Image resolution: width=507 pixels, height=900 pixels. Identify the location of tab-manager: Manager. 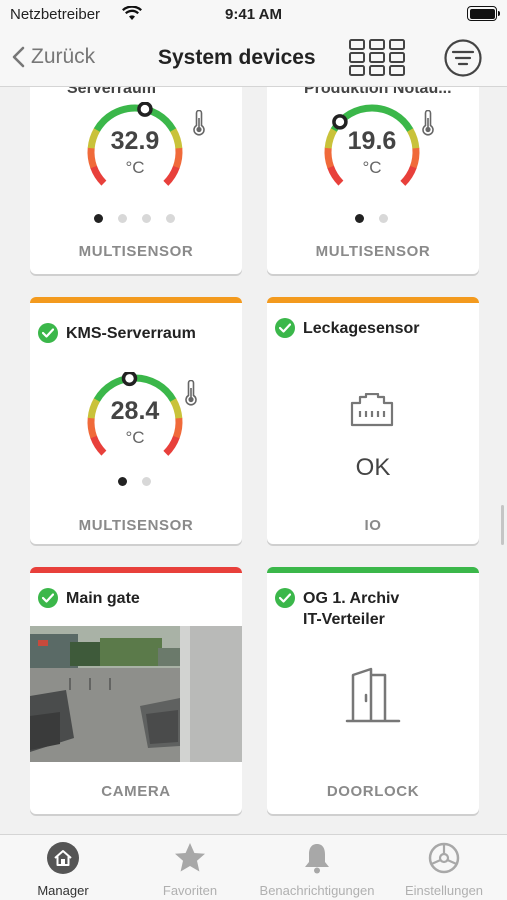
(63, 867).